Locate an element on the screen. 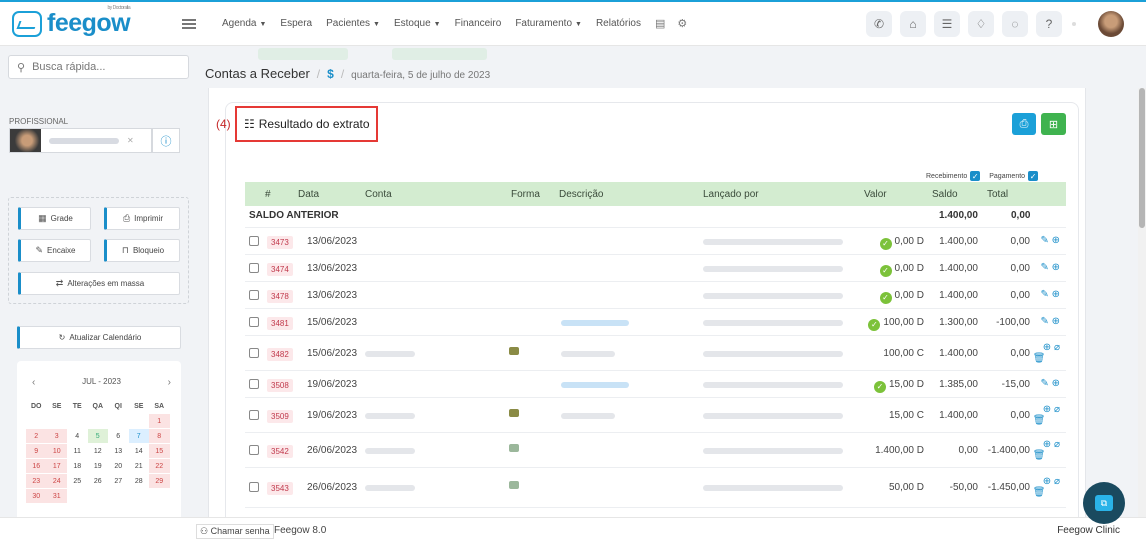  row-id: 3542 is located at coordinates (280, 451).